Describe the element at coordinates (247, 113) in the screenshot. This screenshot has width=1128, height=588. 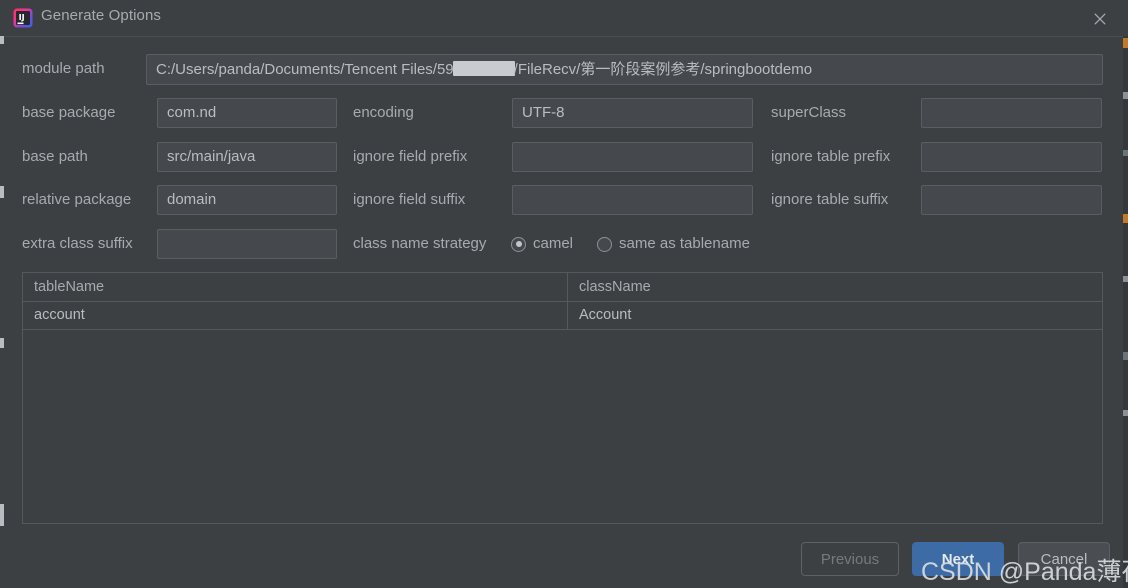
I see `base-package-input: com.nd` at that location.